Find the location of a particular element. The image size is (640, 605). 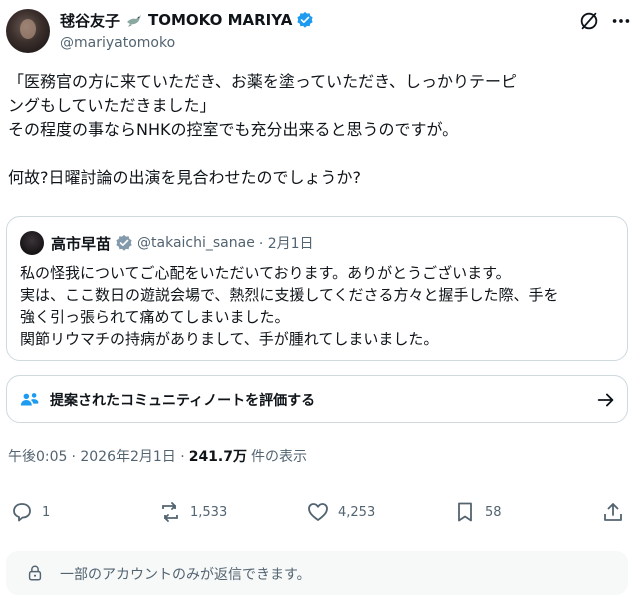

repost-icon is located at coordinates (170, 512).